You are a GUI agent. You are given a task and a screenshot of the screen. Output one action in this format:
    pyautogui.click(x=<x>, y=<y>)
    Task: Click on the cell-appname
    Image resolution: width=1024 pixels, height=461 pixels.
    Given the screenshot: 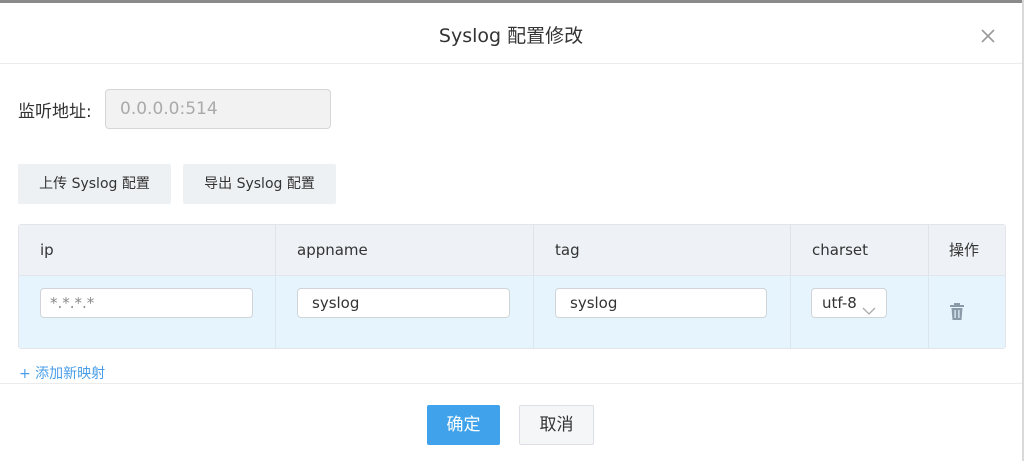 What is the action you would take?
    pyautogui.click(x=405, y=312)
    